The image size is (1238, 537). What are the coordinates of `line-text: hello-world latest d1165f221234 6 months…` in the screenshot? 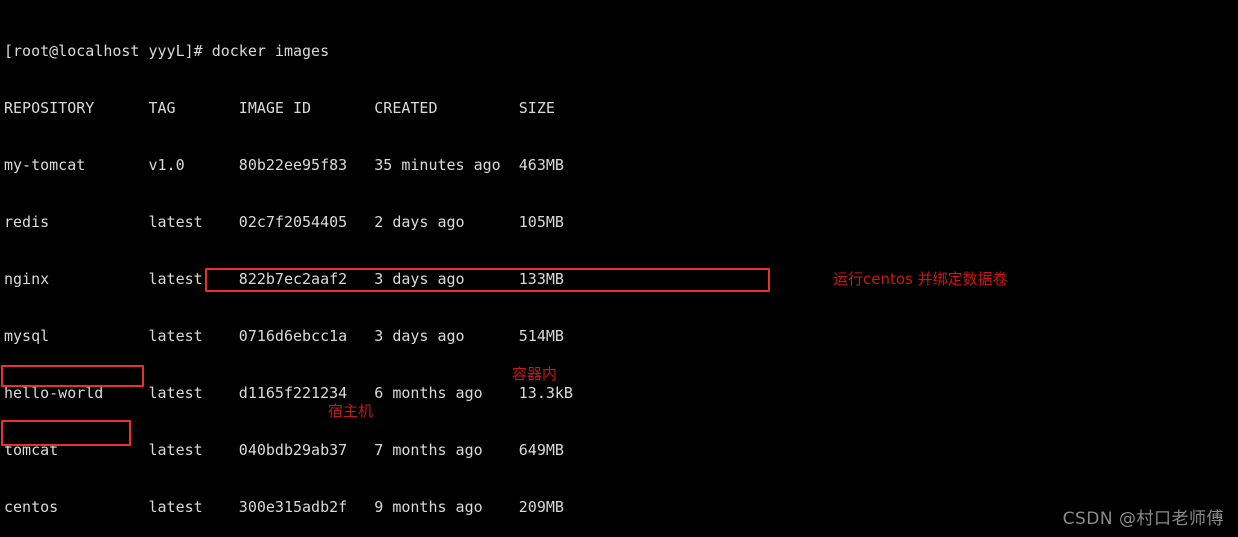 It's located at (288, 393).